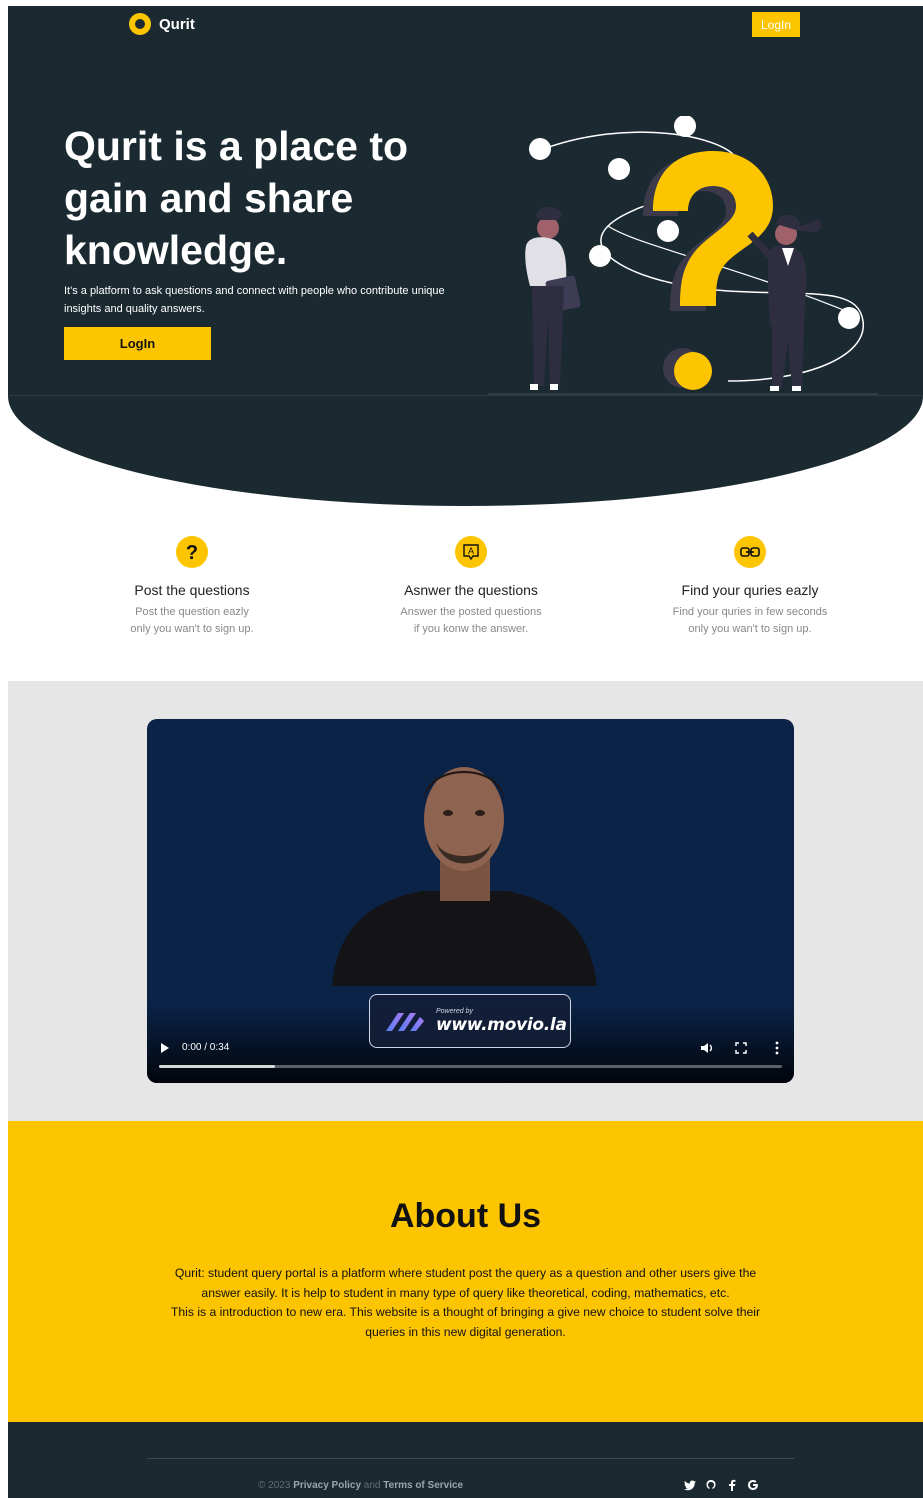 The image size is (923, 1498). What do you see at coordinates (732, 1485) in the screenshot?
I see `facebook-icon` at bounding box center [732, 1485].